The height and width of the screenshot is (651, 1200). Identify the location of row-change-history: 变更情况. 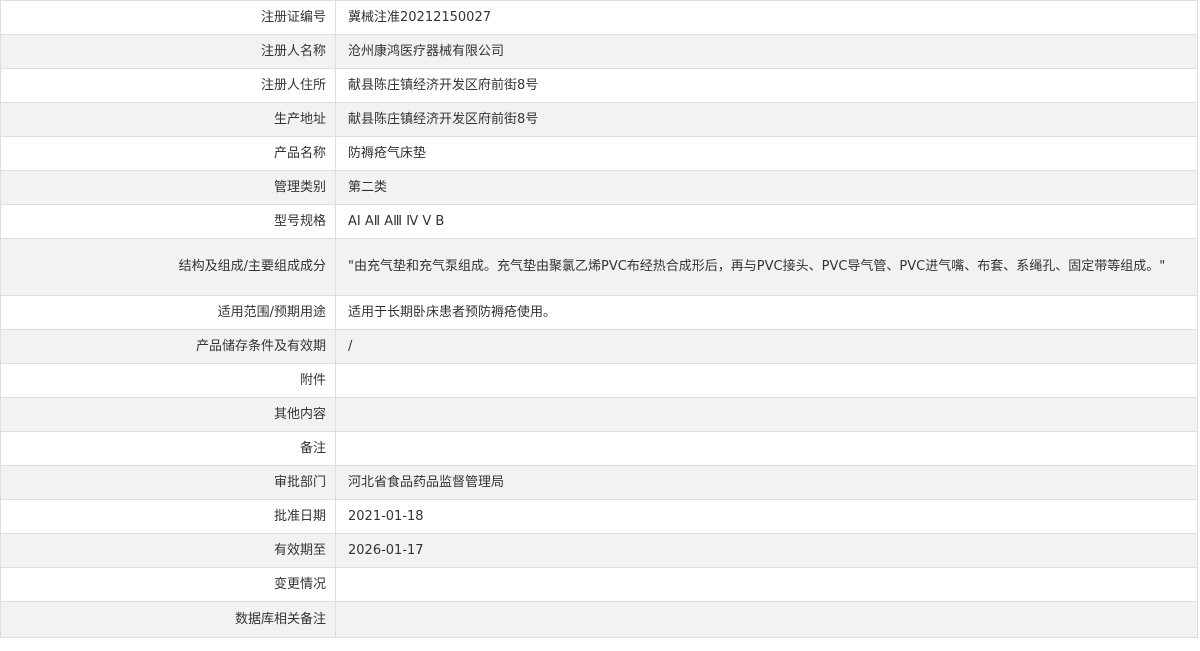
(599, 584).